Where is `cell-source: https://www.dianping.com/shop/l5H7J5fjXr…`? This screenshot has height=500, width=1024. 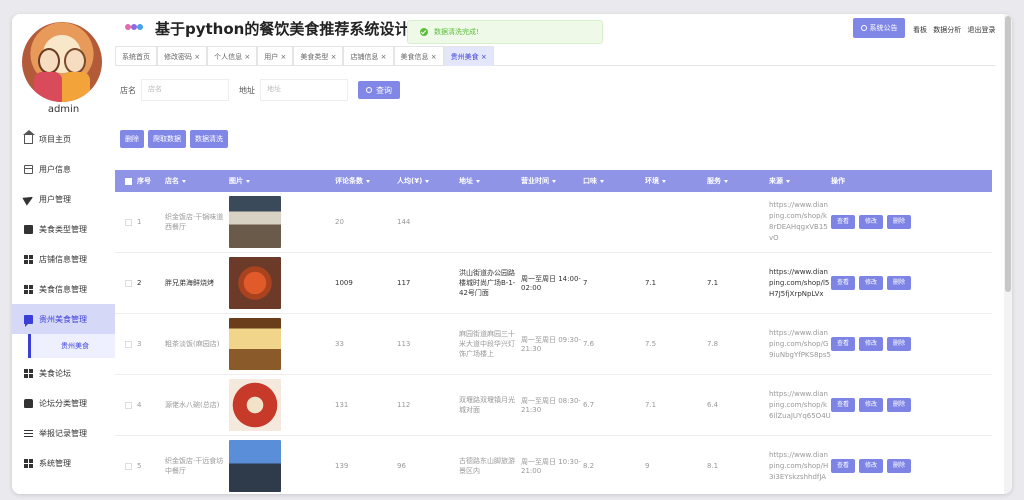
cell-source: https://www.dianping.com/shop/l5H7J5fjXr… is located at coordinates (799, 282).